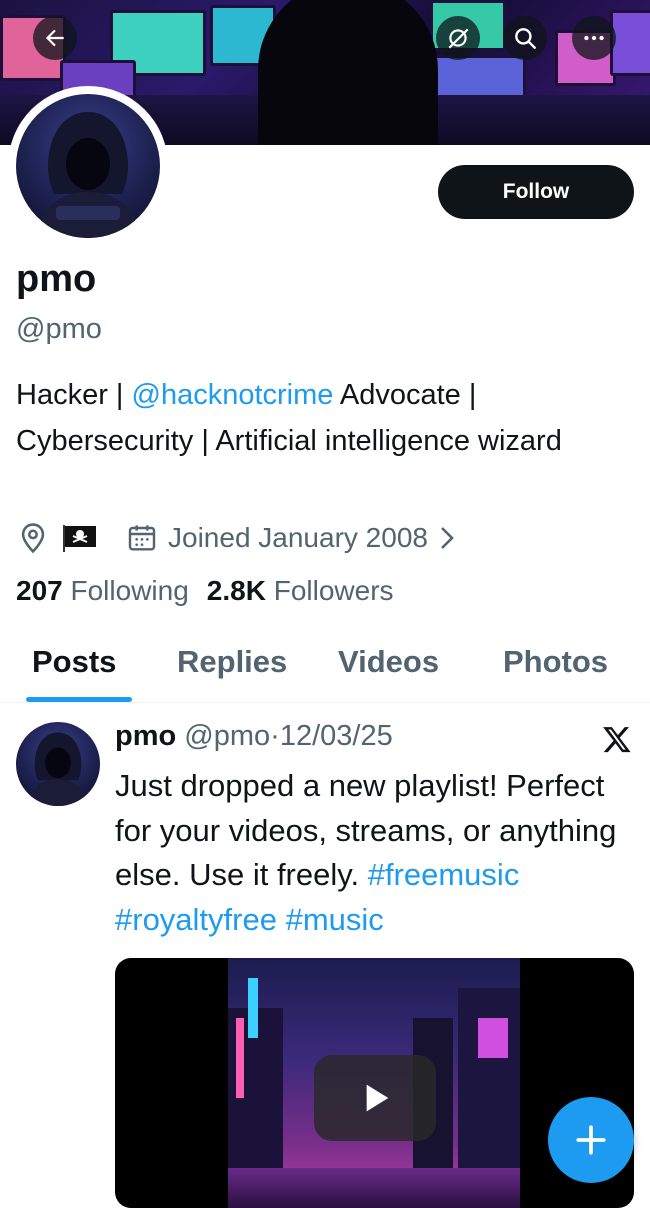 Image resolution: width=650 pixels, height=1208 pixels. I want to click on search-button, so click(525, 38).